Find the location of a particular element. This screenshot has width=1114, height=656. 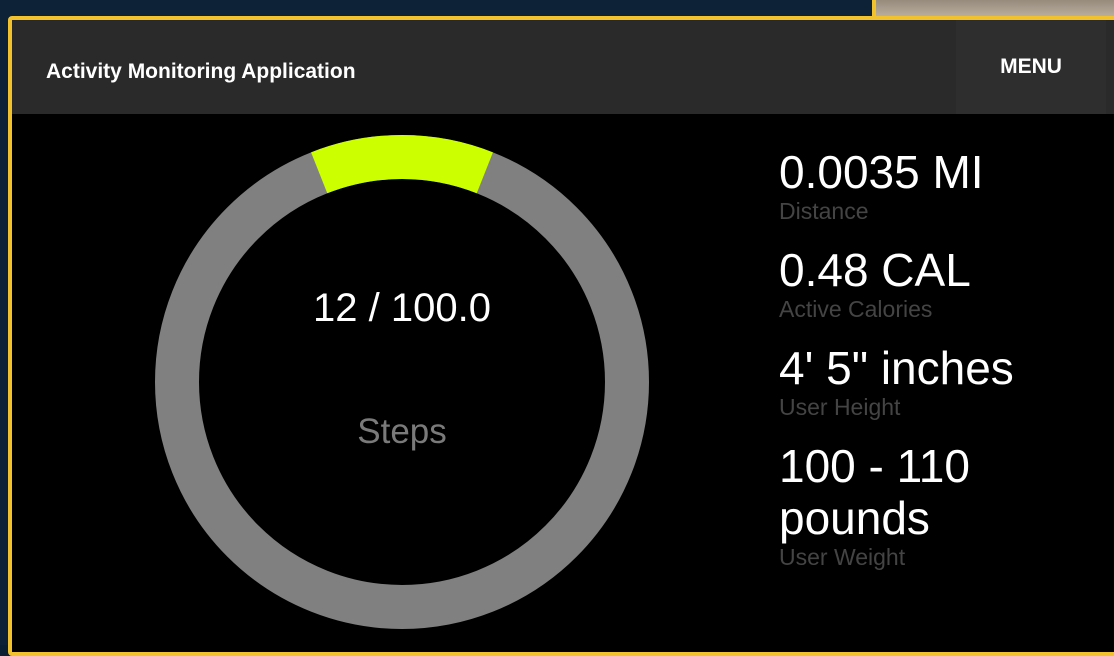

distance-value: 0.0035 MI is located at coordinates (881, 172).